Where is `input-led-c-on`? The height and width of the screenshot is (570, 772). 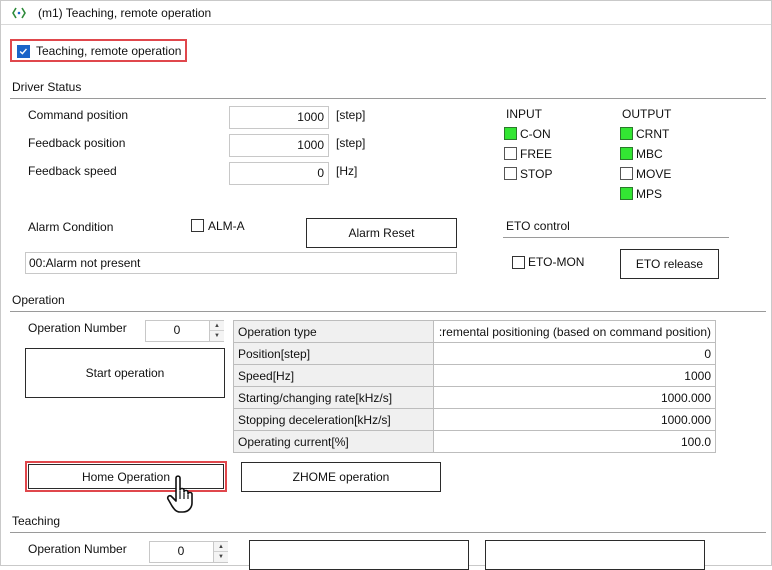 input-led-c-on is located at coordinates (510, 133).